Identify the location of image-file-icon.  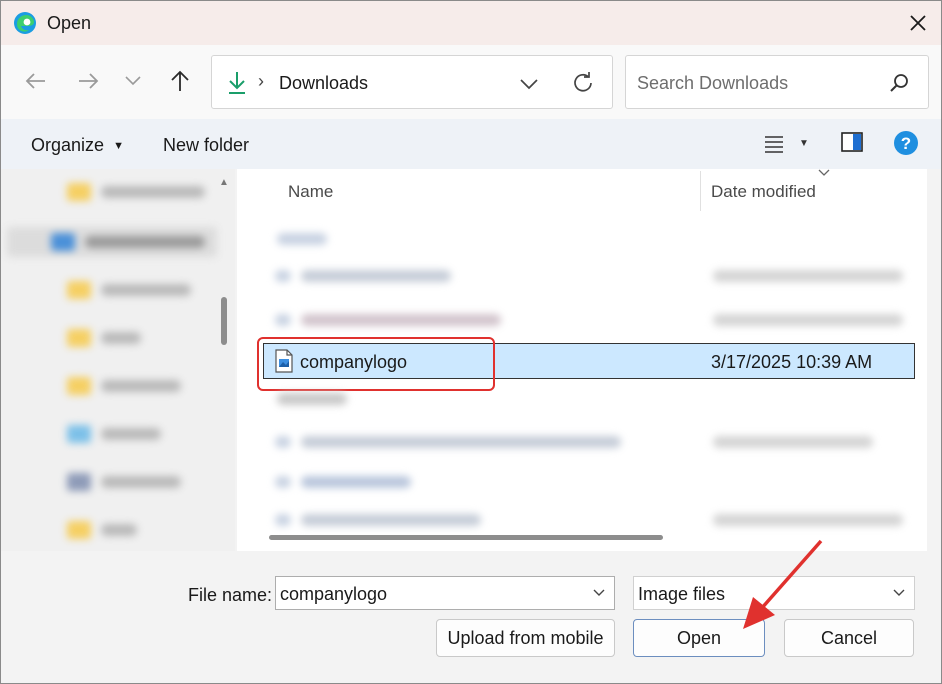
(284, 361).